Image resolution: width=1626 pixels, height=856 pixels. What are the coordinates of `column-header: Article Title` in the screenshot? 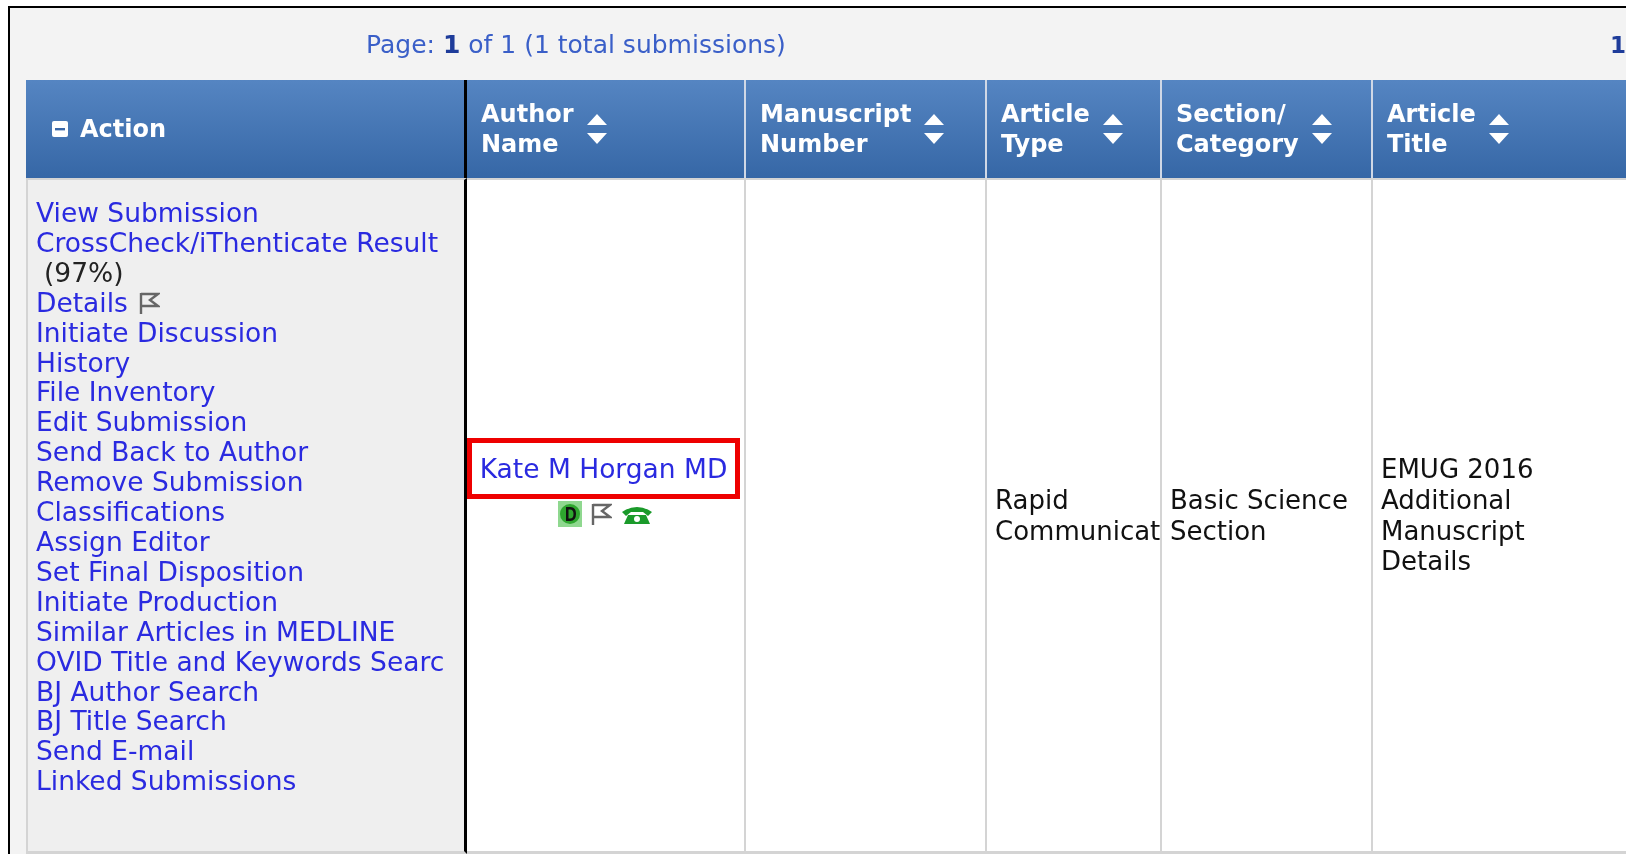 It's located at (1499, 129).